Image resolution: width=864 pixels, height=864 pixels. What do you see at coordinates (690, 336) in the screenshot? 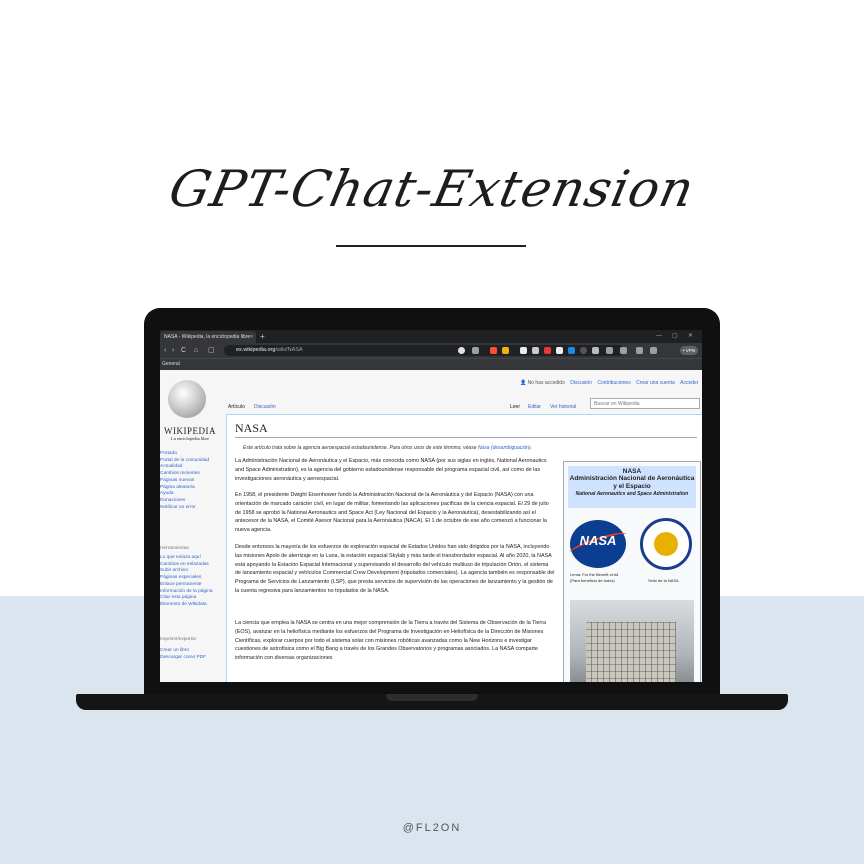
I see `window-close-icon: ✕` at bounding box center [690, 336].